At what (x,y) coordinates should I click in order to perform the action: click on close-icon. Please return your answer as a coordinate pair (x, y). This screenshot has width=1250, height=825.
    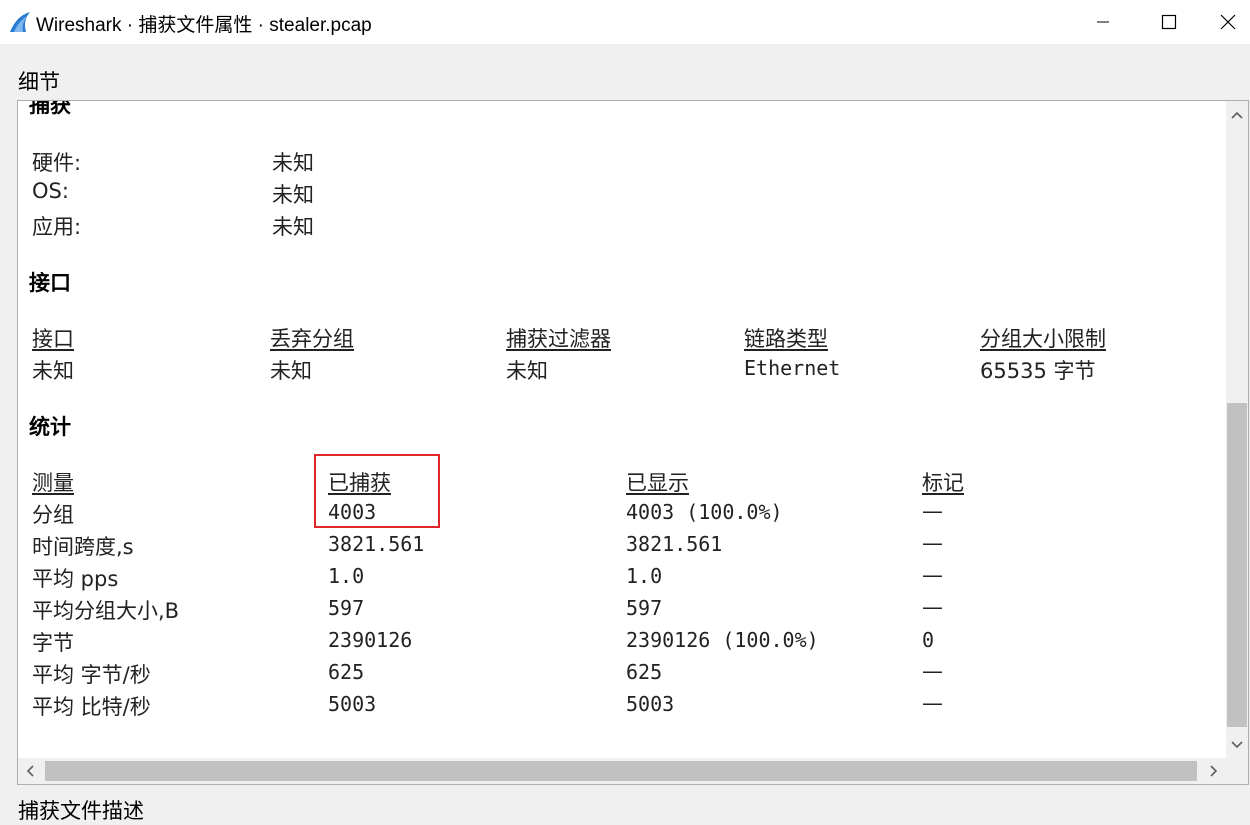
    Looking at the image, I should click on (1228, 22).